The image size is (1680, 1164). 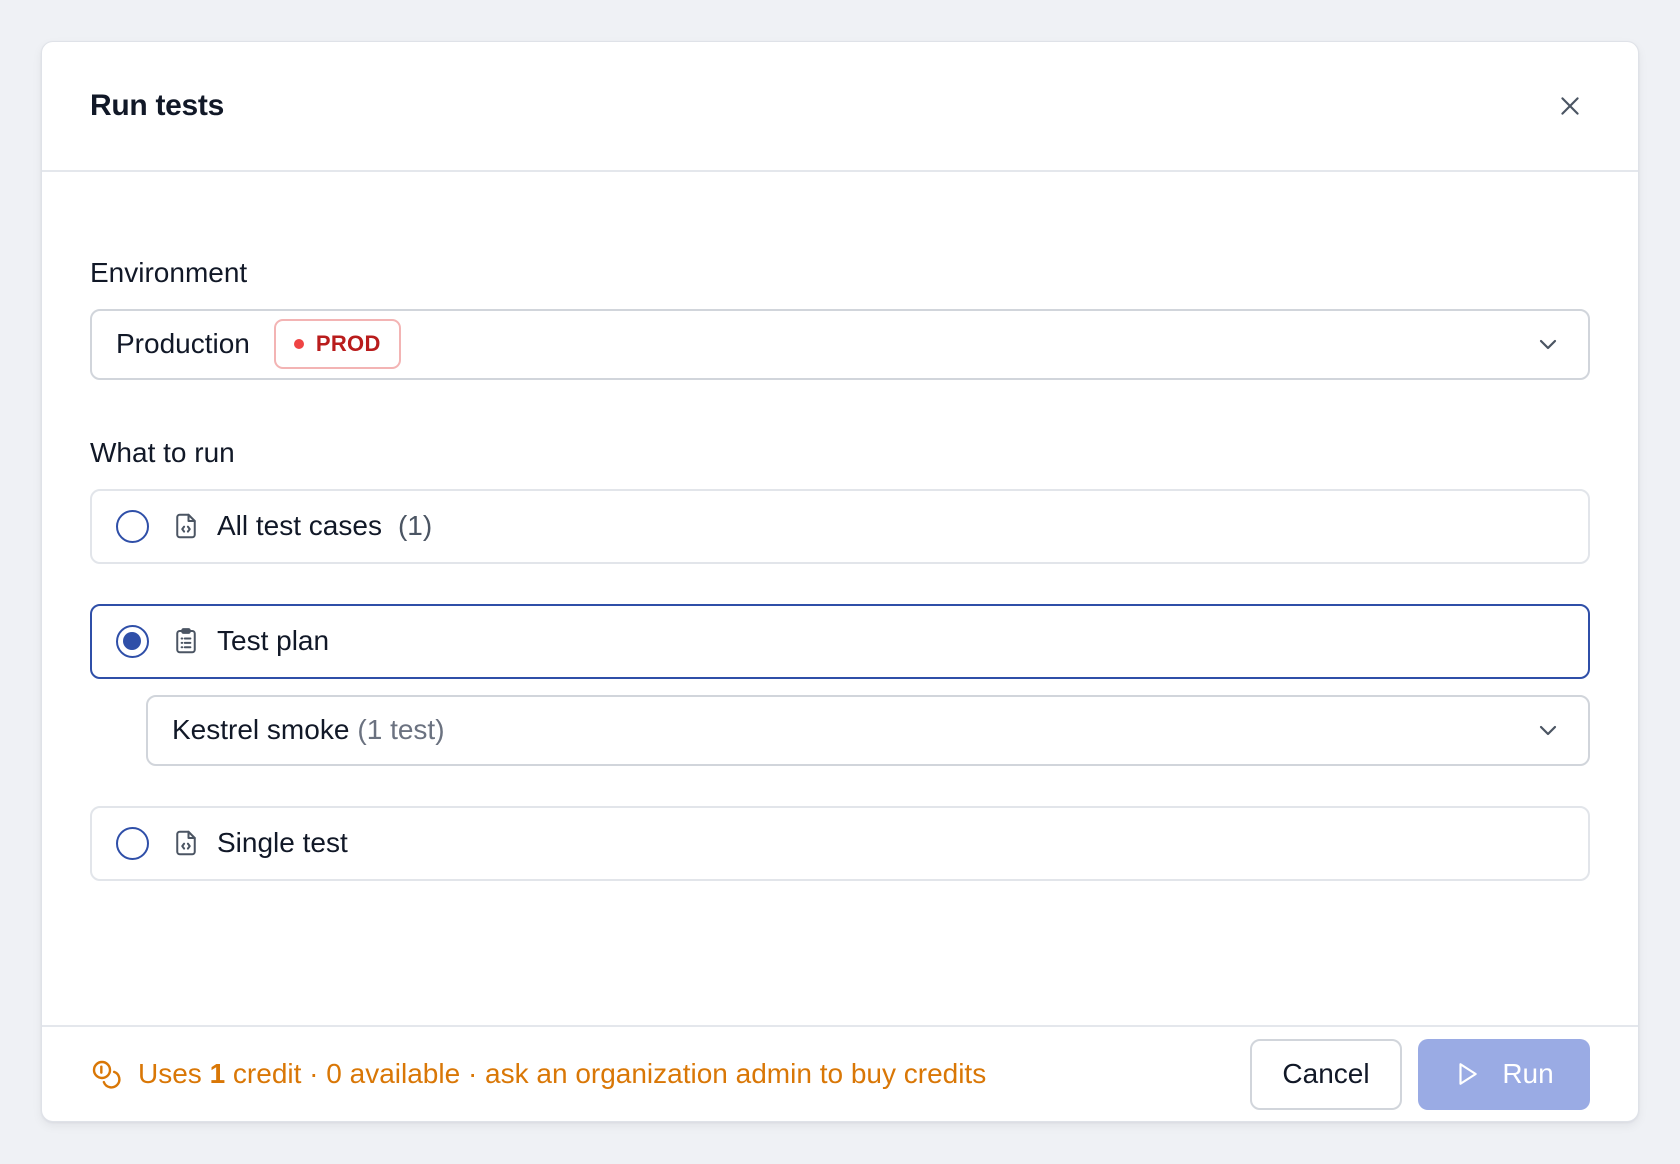 I want to click on option-count: (1), so click(x=415, y=526).